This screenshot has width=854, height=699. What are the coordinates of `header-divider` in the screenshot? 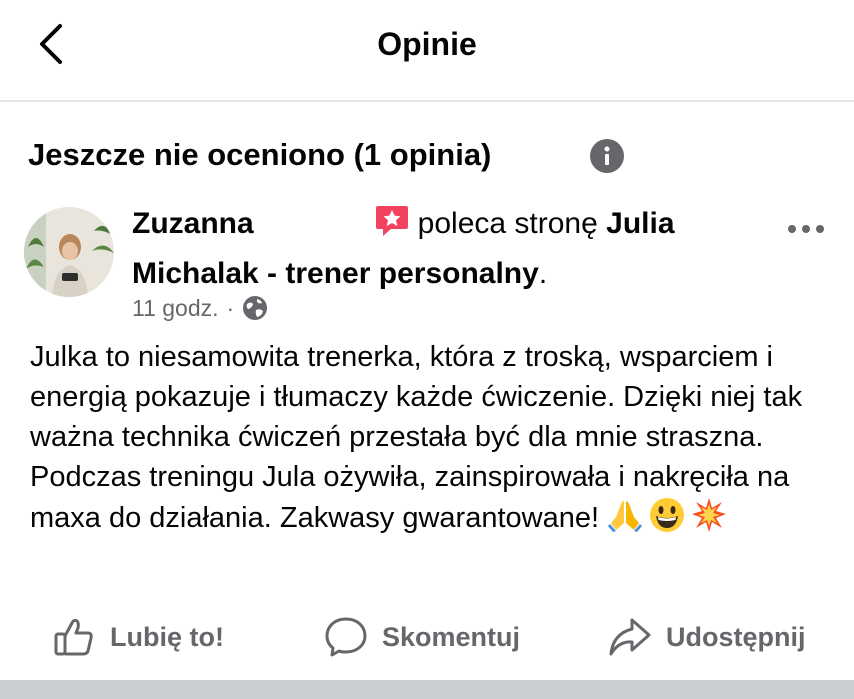 It's located at (427, 101).